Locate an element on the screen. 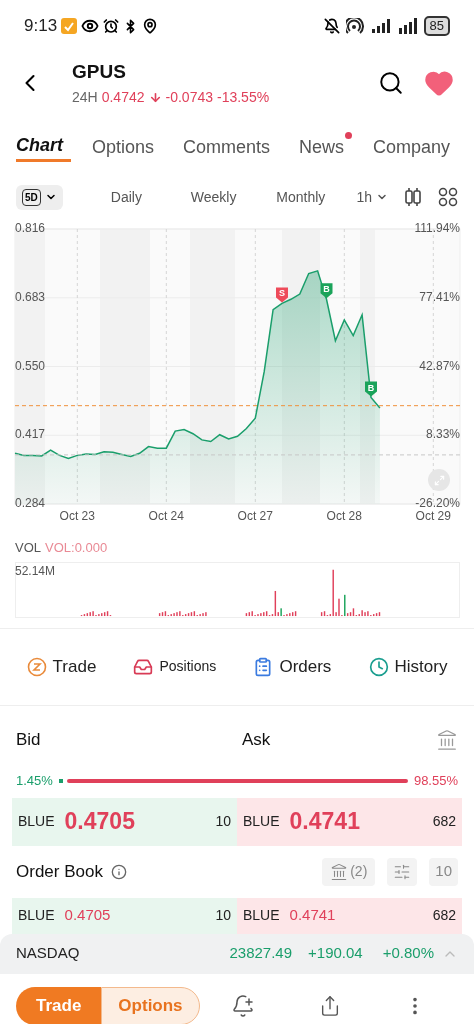 The image size is (474, 1024). info-icon is located at coordinates (118, 871).